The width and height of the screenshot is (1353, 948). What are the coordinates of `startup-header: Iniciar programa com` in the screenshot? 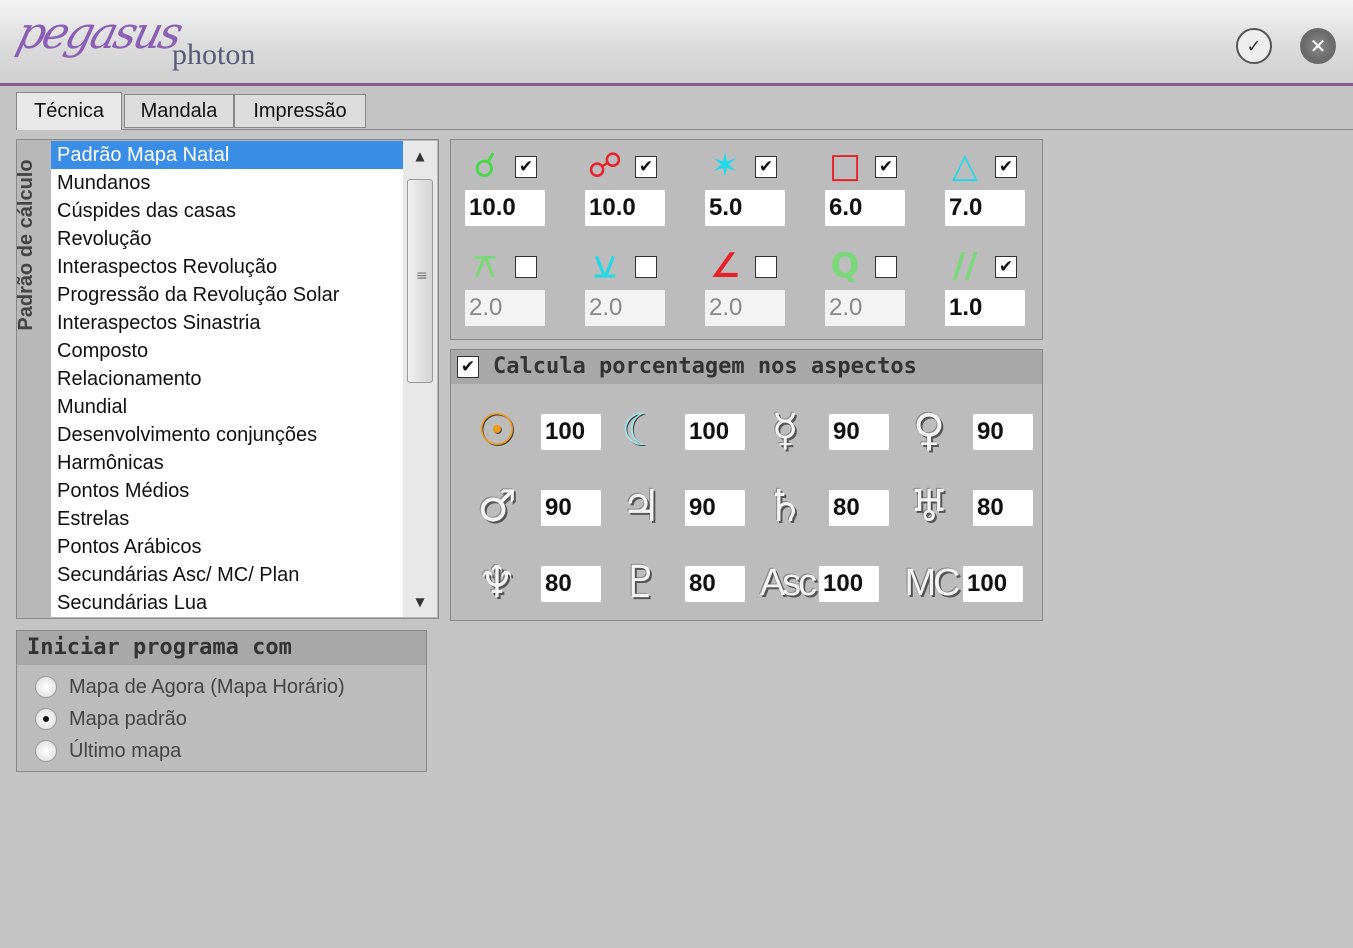 It's located at (221, 648).